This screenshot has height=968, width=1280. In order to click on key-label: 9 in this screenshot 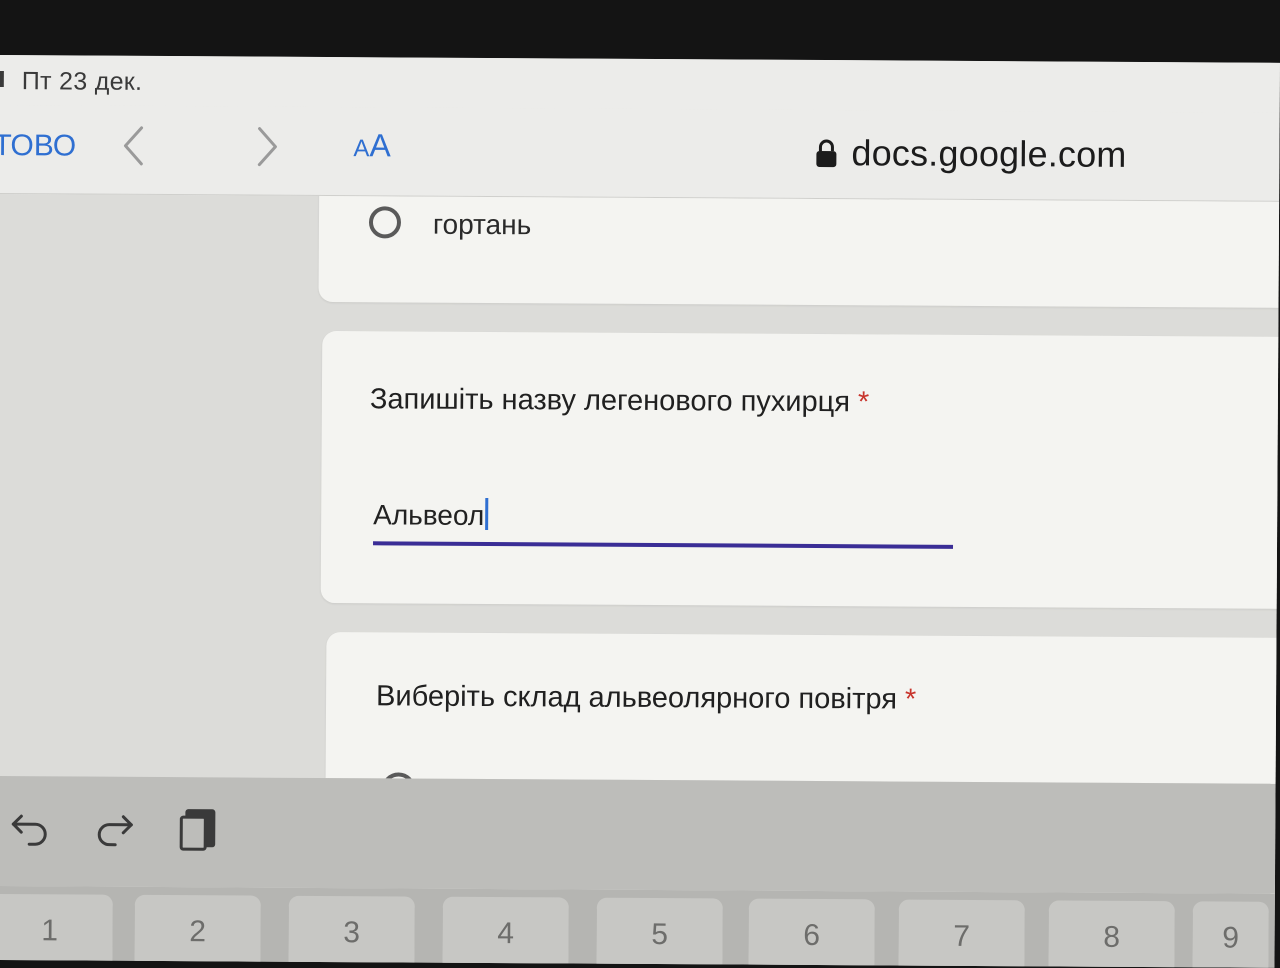, I will do `click(1231, 938)`.